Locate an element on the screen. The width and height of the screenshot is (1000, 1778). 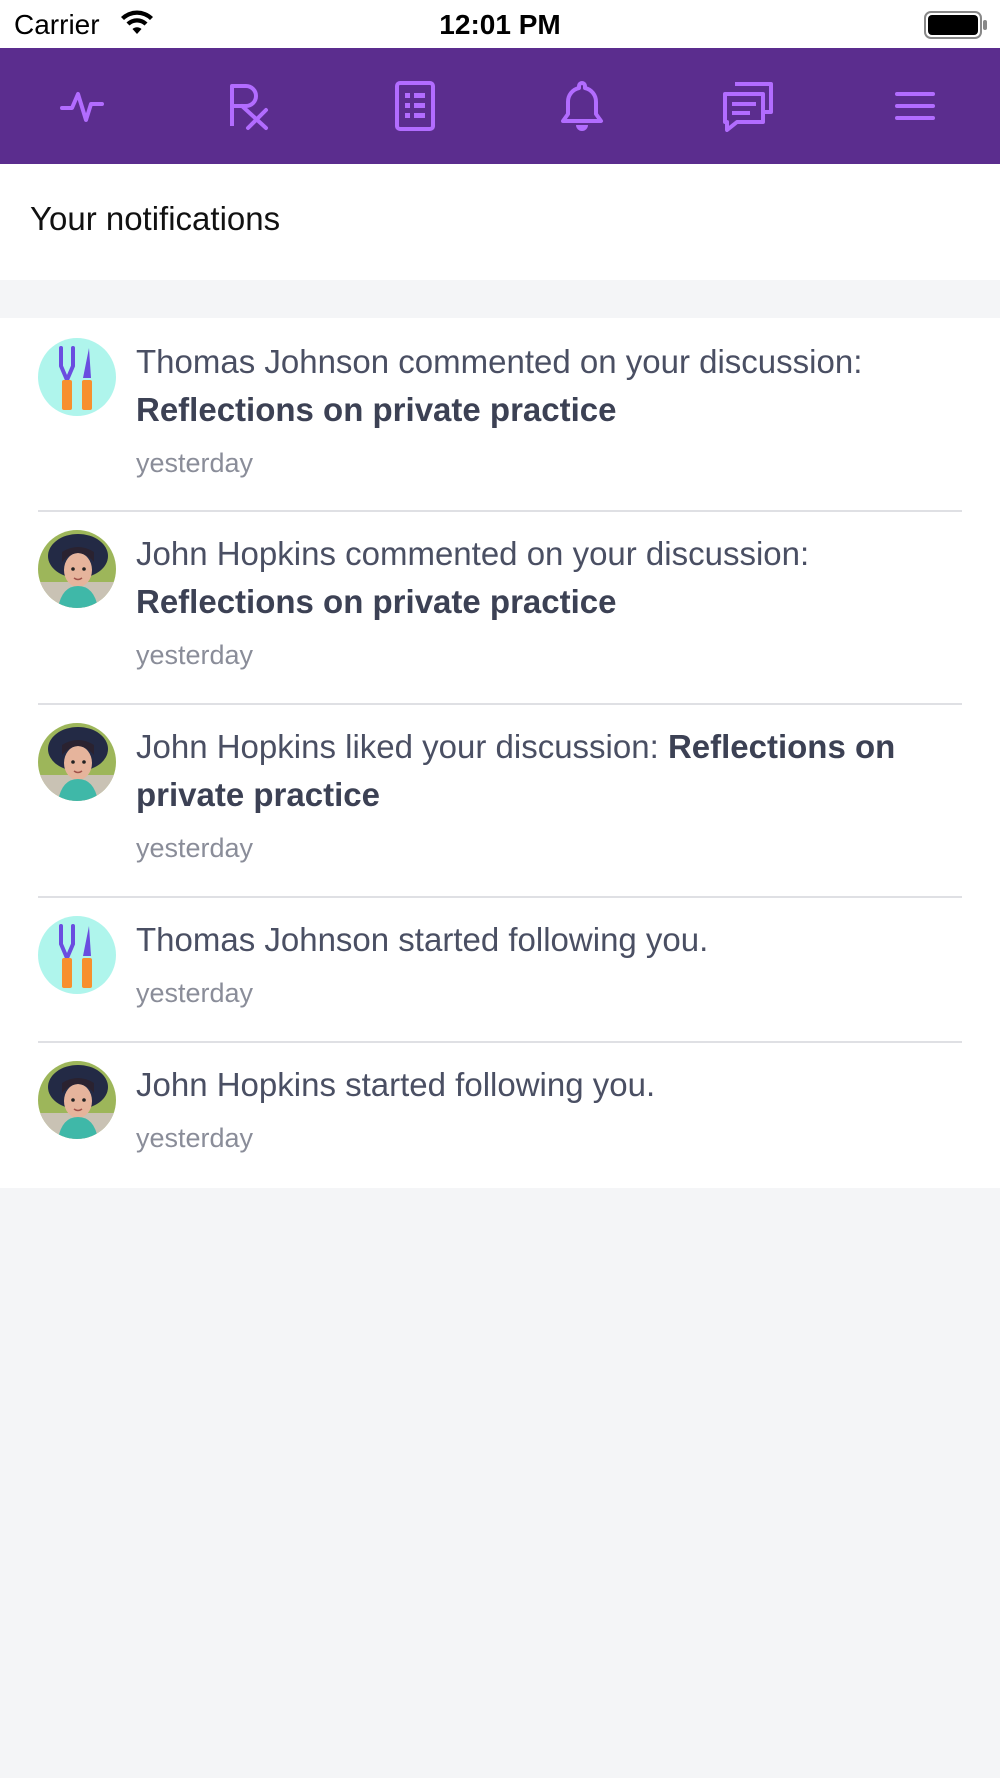
menu-icon is located at coordinates (915, 106).